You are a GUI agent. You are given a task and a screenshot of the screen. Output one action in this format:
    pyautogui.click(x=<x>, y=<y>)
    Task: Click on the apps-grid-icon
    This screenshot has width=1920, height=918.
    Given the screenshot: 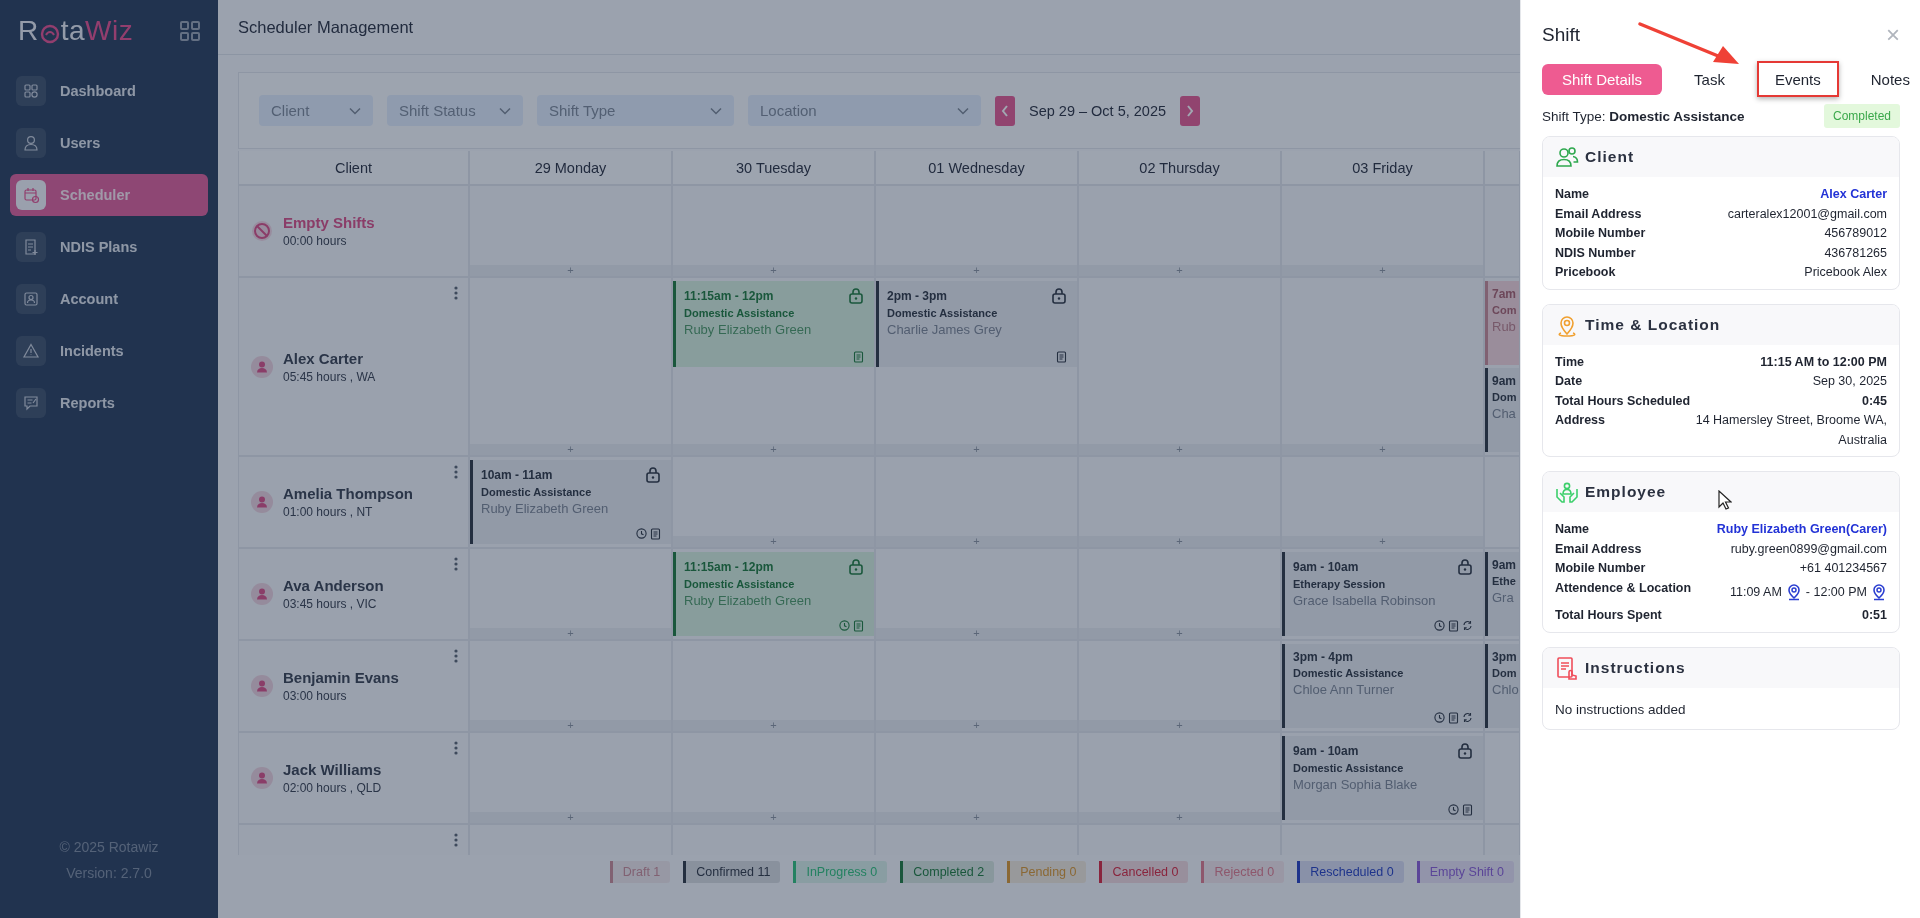 What is the action you would take?
    pyautogui.click(x=190, y=31)
    